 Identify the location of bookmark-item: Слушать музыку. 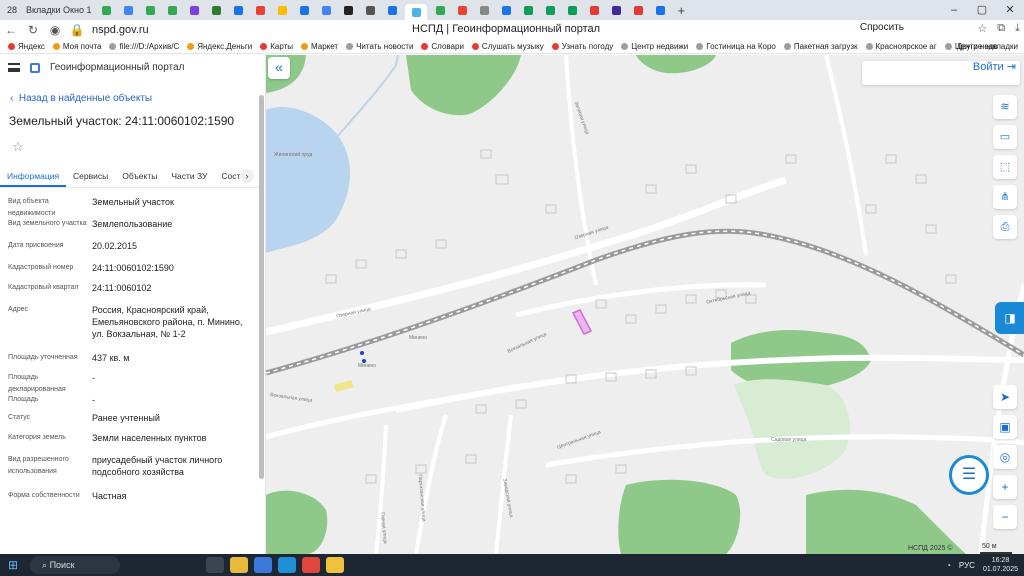
(507, 46).